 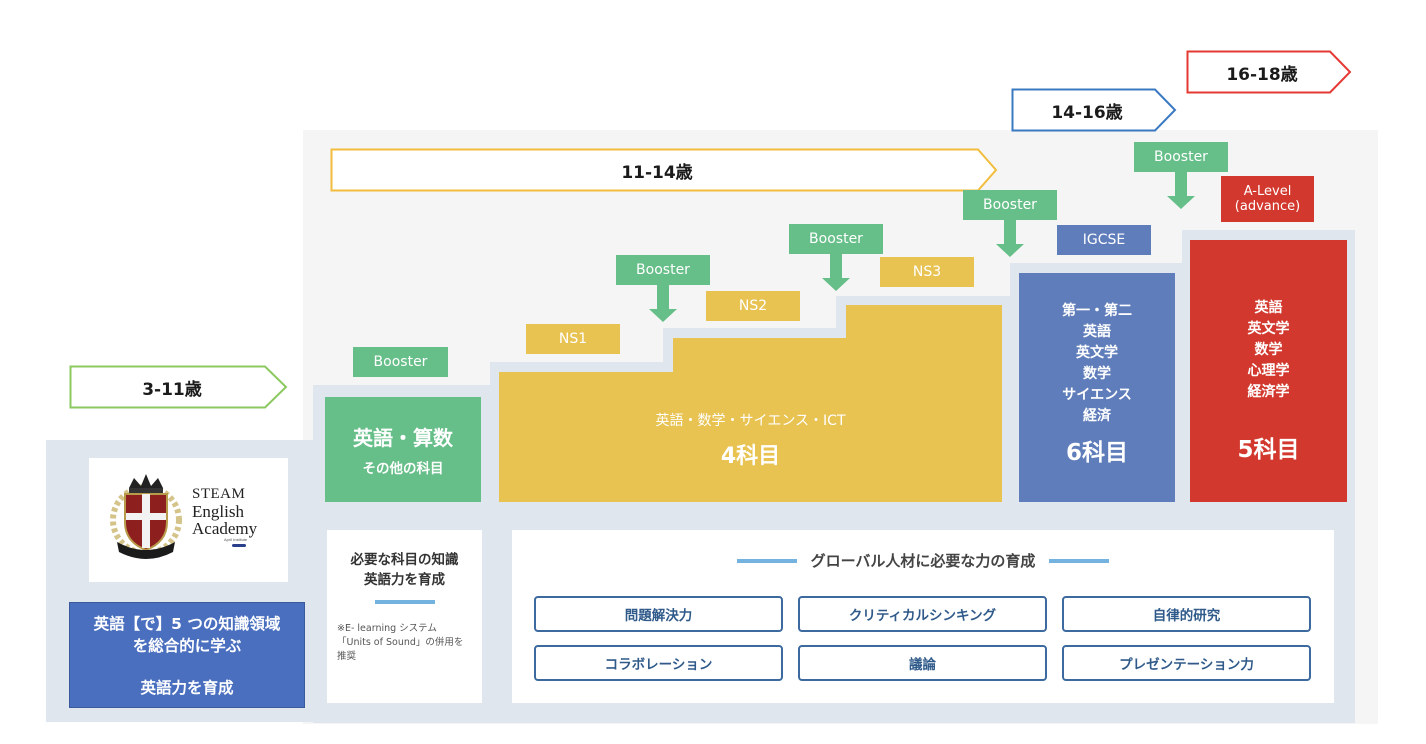 I want to click on age-label: 3-11歳, so click(x=172, y=389).